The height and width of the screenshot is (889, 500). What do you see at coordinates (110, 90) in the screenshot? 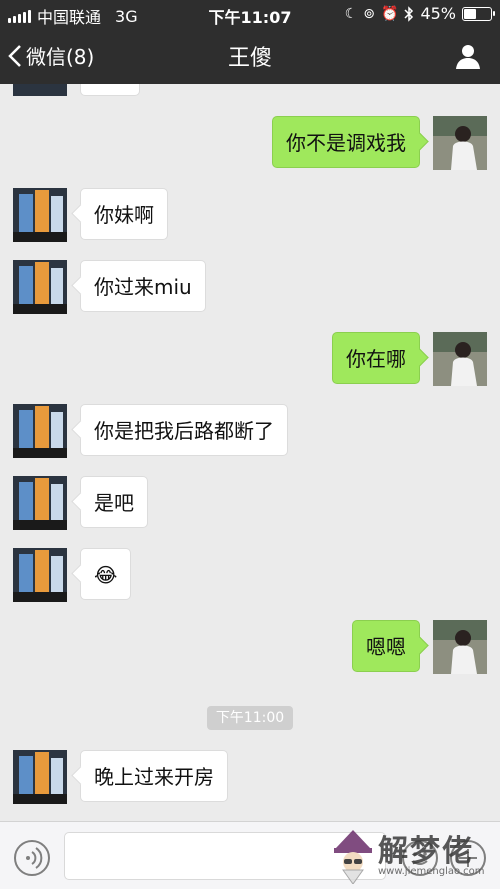
I see `message-bubble` at bounding box center [110, 90].